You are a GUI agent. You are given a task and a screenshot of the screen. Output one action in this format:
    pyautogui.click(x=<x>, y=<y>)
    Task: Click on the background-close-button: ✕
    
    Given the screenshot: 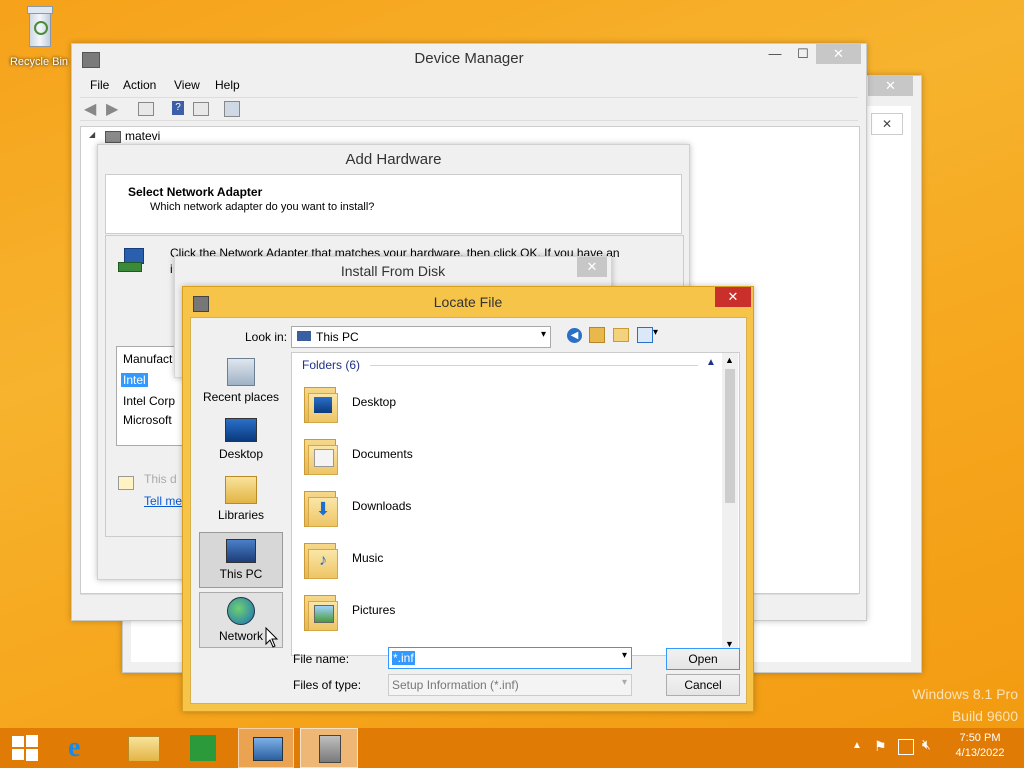 What is the action you would take?
    pyautogui.click(x=890, y=86)
    